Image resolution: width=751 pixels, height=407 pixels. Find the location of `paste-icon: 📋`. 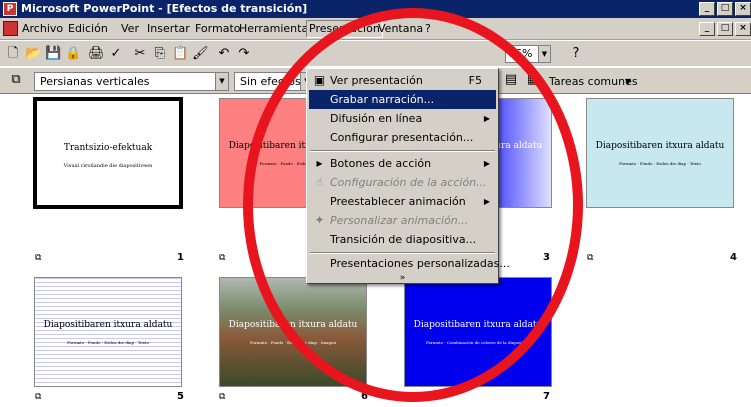

paste-icon: 📋 is located at coordinates (180, 54).